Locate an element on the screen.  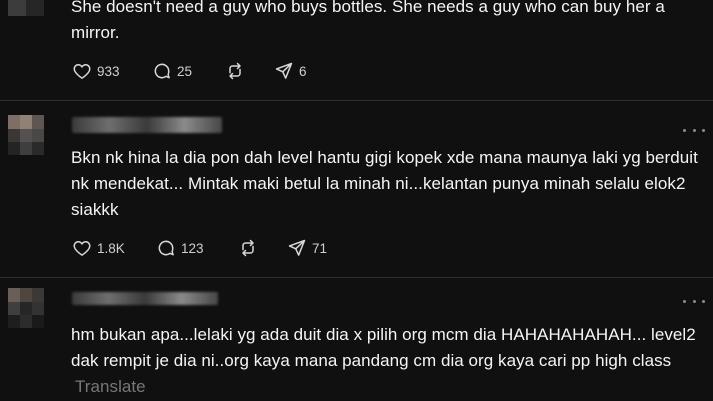
reply-button: 25 is located at coordinates (172, 71).